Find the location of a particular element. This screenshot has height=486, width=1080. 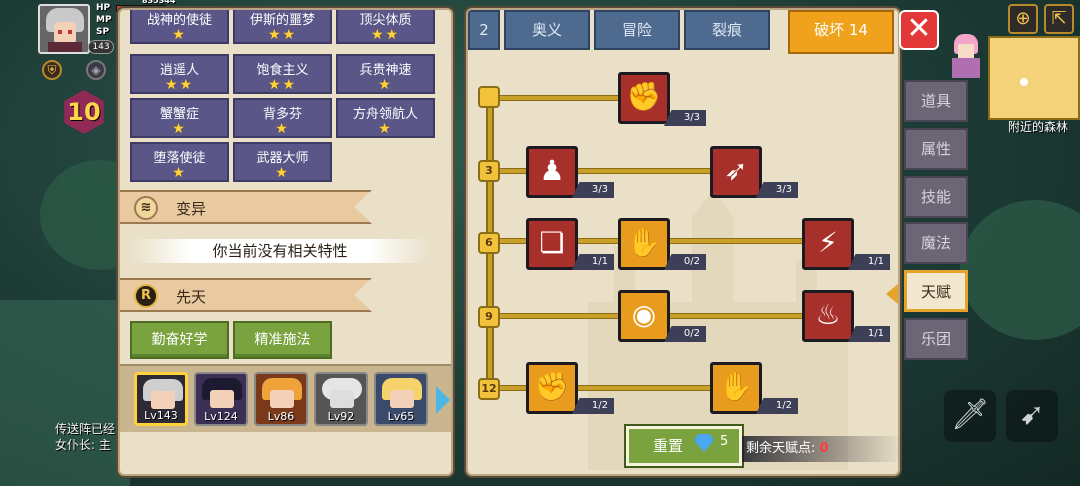

talent-fist: ✊ is located at coordinates (552, 388).